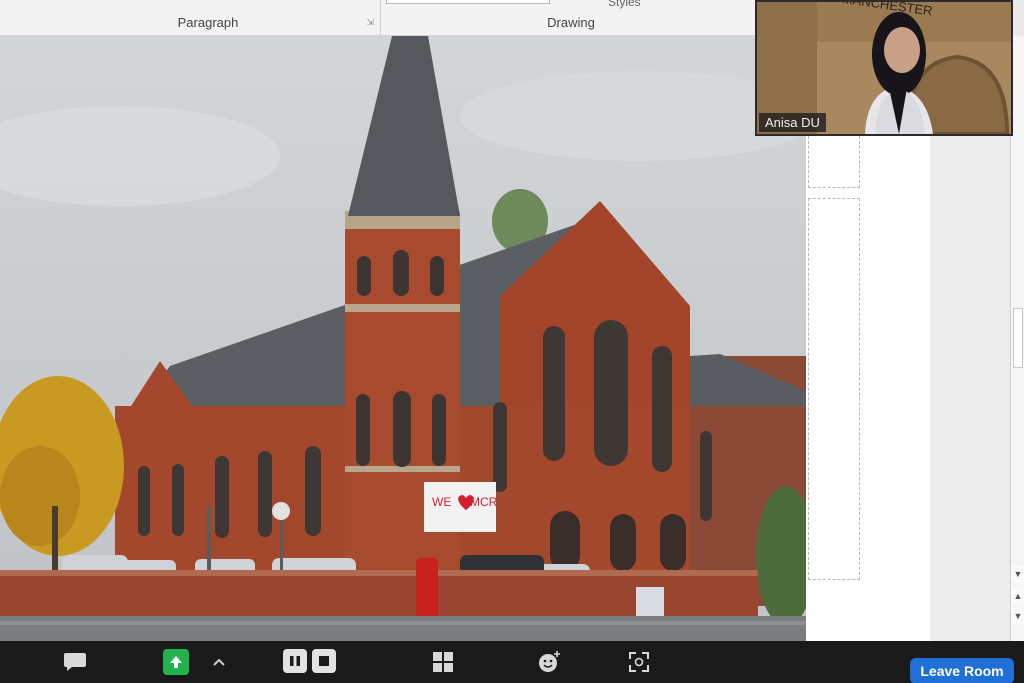 This screenshot has width=1024, height=683. I want to click on scroll-down-arrow-icon: ▼, so click(1017, 574).